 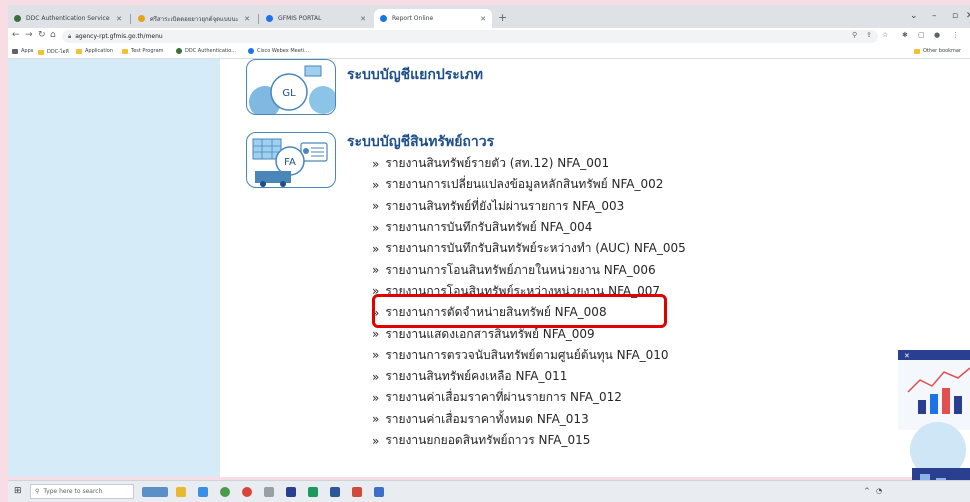 I want to click on reload-icon: ↻, so click(x=42, y=35).